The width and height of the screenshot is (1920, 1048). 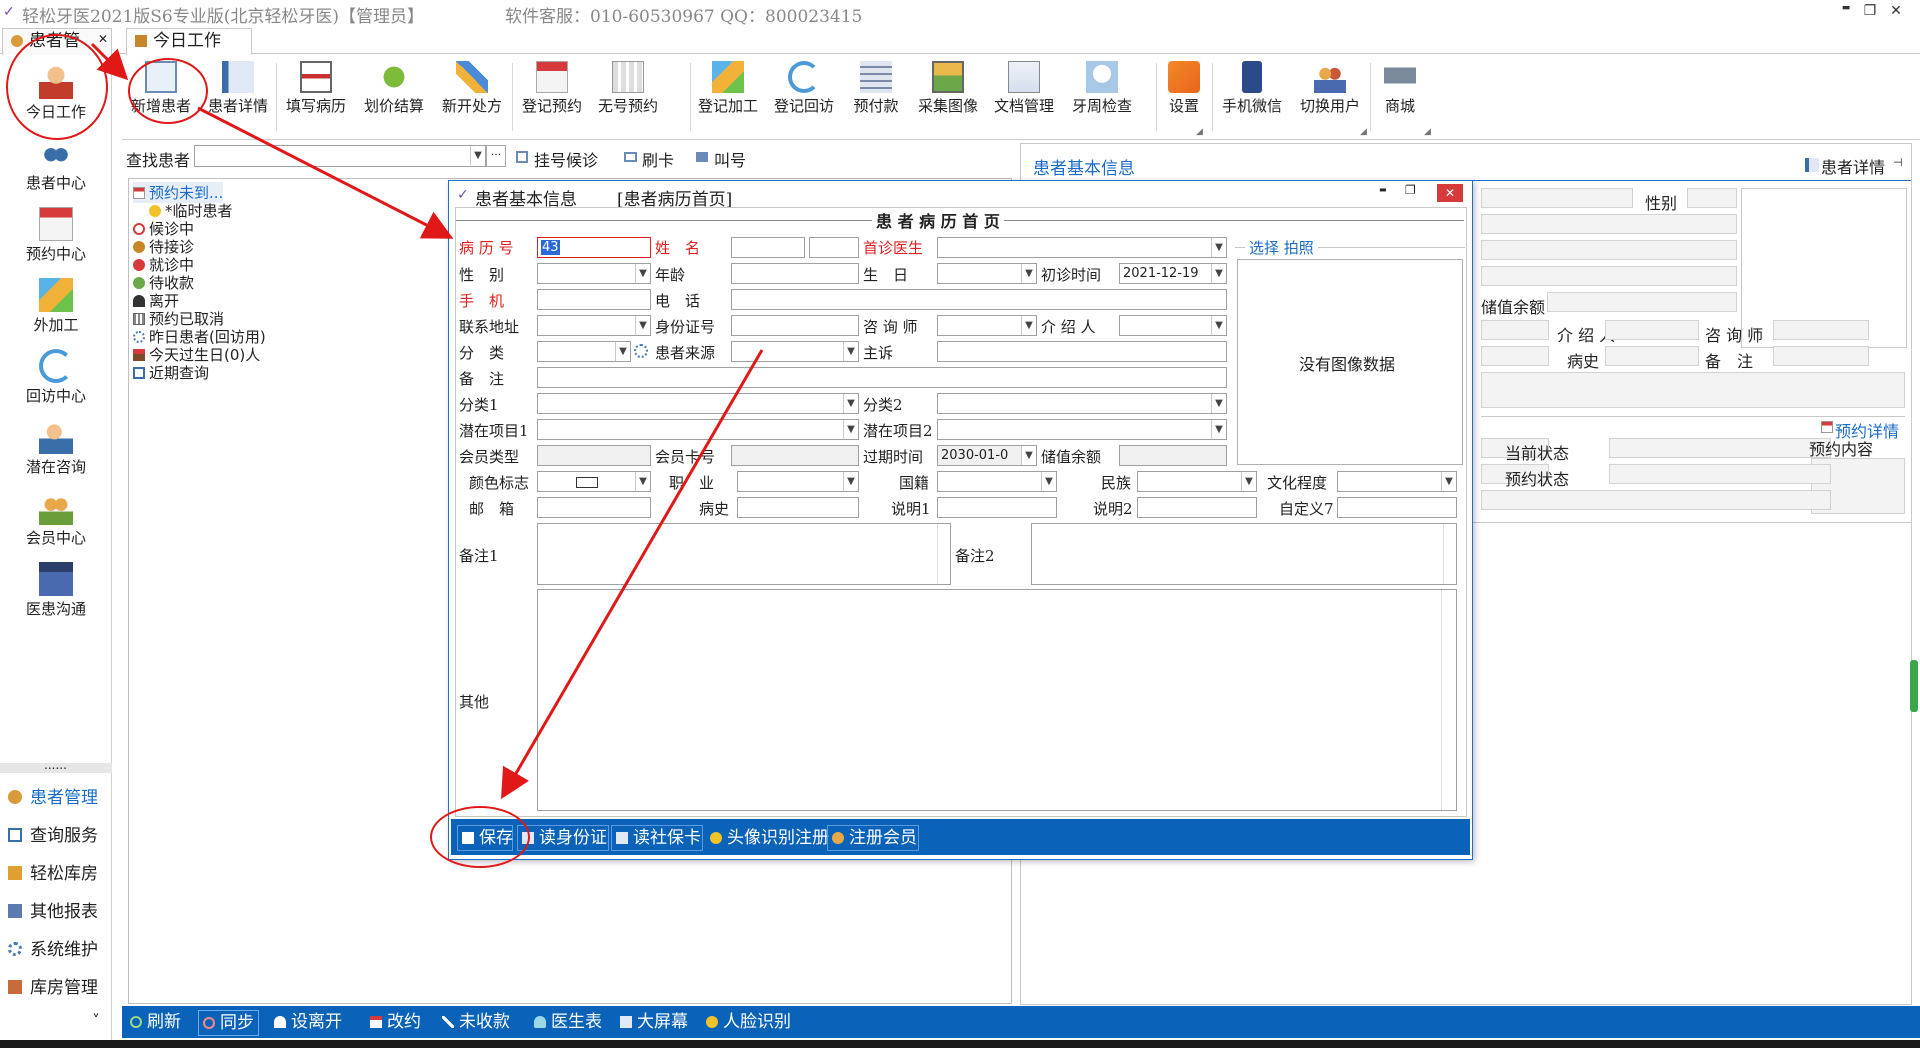 What do you see at coordinates (834, 247) in the screenshot?
I see `name-extra-input` at bounding box center [834, 247].